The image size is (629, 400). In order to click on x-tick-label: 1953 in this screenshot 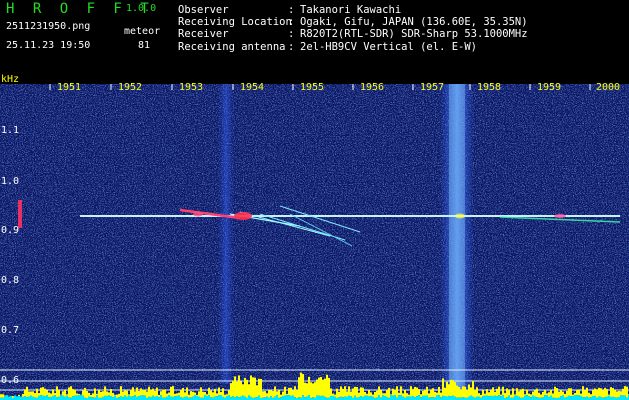, I will do `click(191, 87)`.